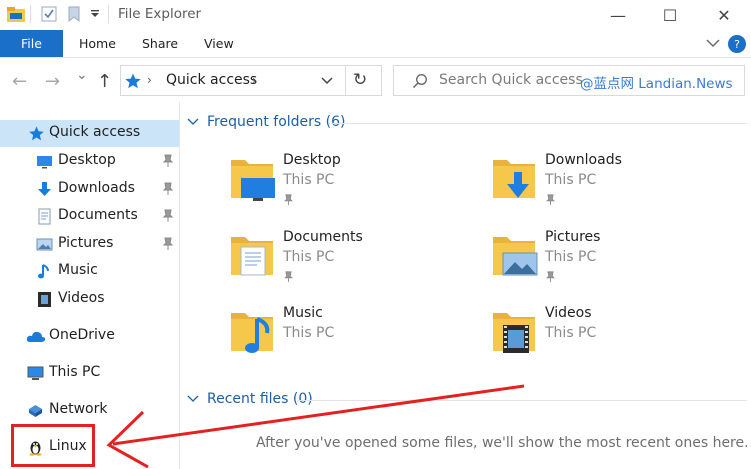 The width and height of the screenshot is (751, 469). What do you see at coordinates (713, 43) in the screenshot?
I see `expand-ribbon-icon` at bounding box center [713, 43].